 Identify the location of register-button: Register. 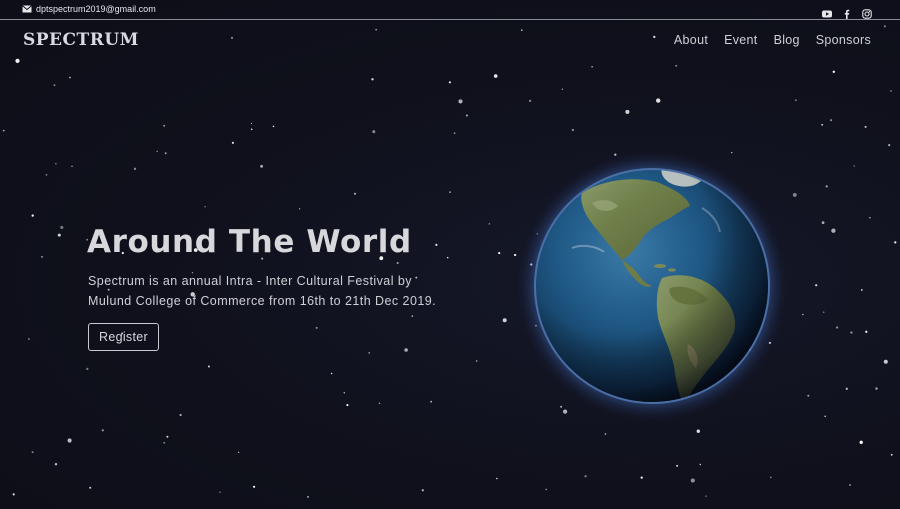
(123, 337).